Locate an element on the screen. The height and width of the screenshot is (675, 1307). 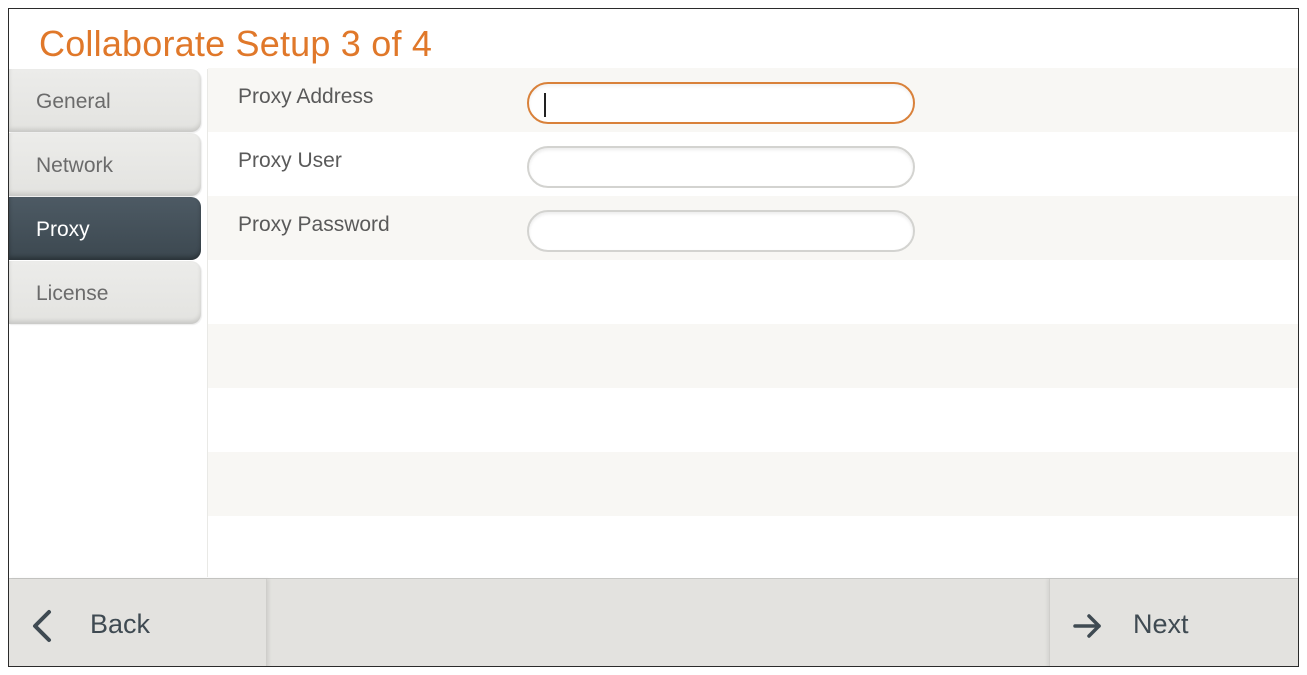
arrow-right-icon is located at coordinates (1087, 626).